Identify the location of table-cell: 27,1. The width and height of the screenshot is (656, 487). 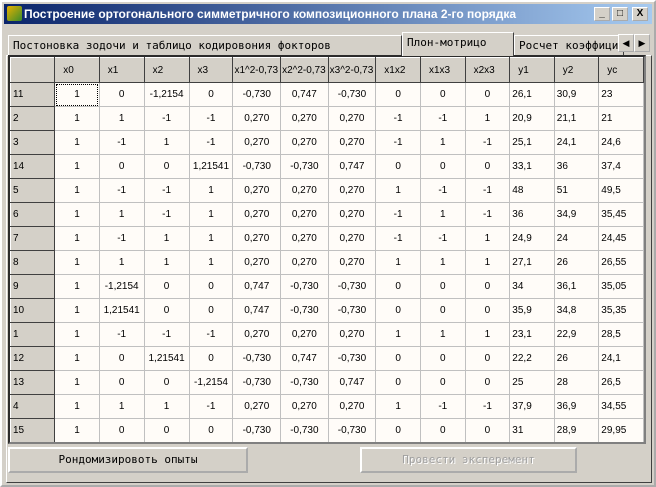
(532, 262).